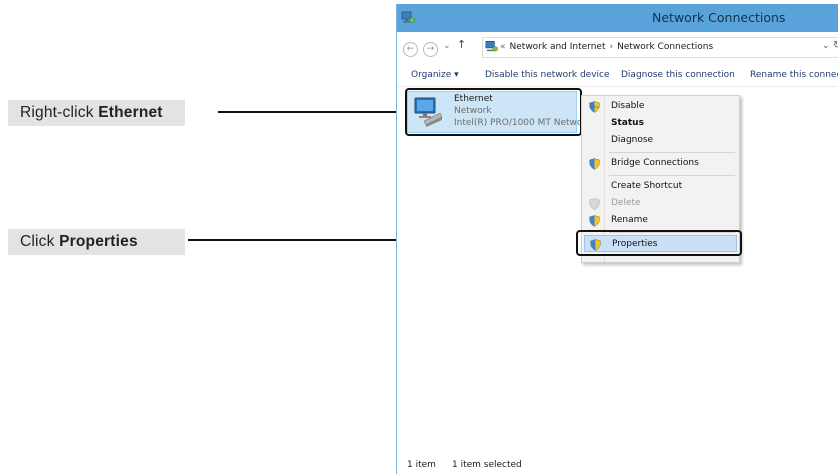 The image size is (838, 474). I want to click on callout-prefix: Right-click, so click(59, 112).